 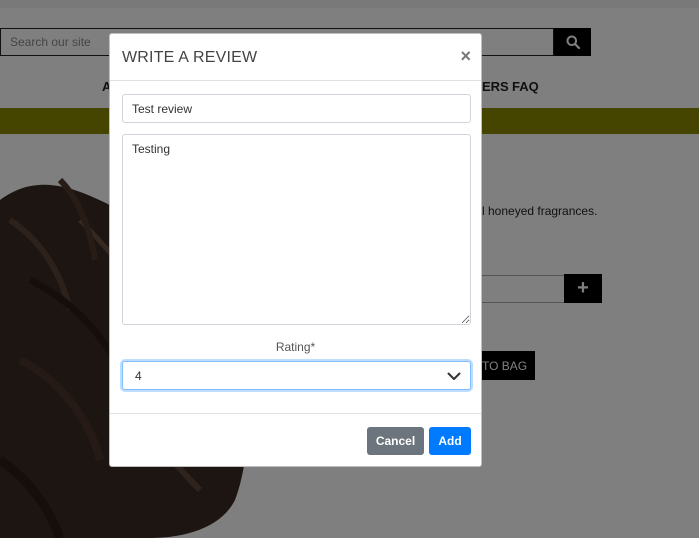 I want to click on close-icon: ×, so click(x=465, y=56).